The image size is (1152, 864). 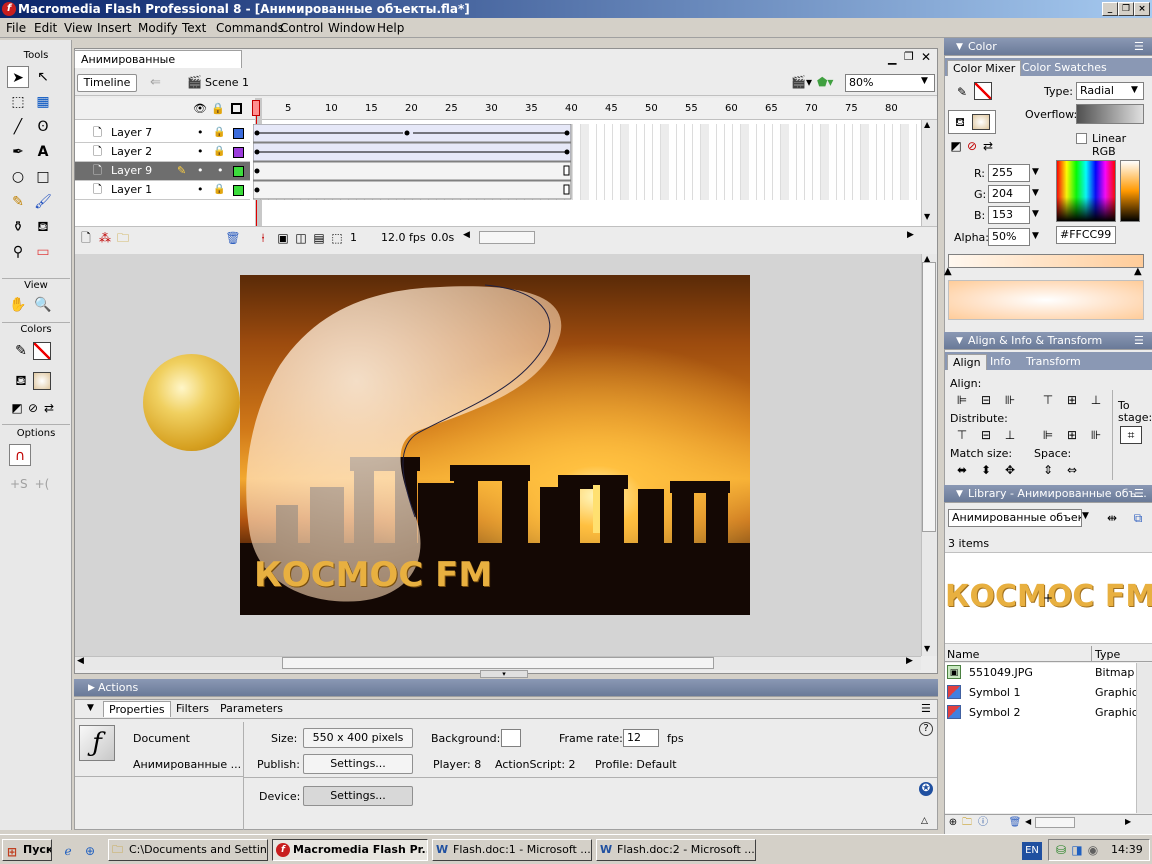 What do you see at coordinates (498, 663) in the screenshot?
I see `stage-hscroll-thumb` at bounding box center [498, 663].